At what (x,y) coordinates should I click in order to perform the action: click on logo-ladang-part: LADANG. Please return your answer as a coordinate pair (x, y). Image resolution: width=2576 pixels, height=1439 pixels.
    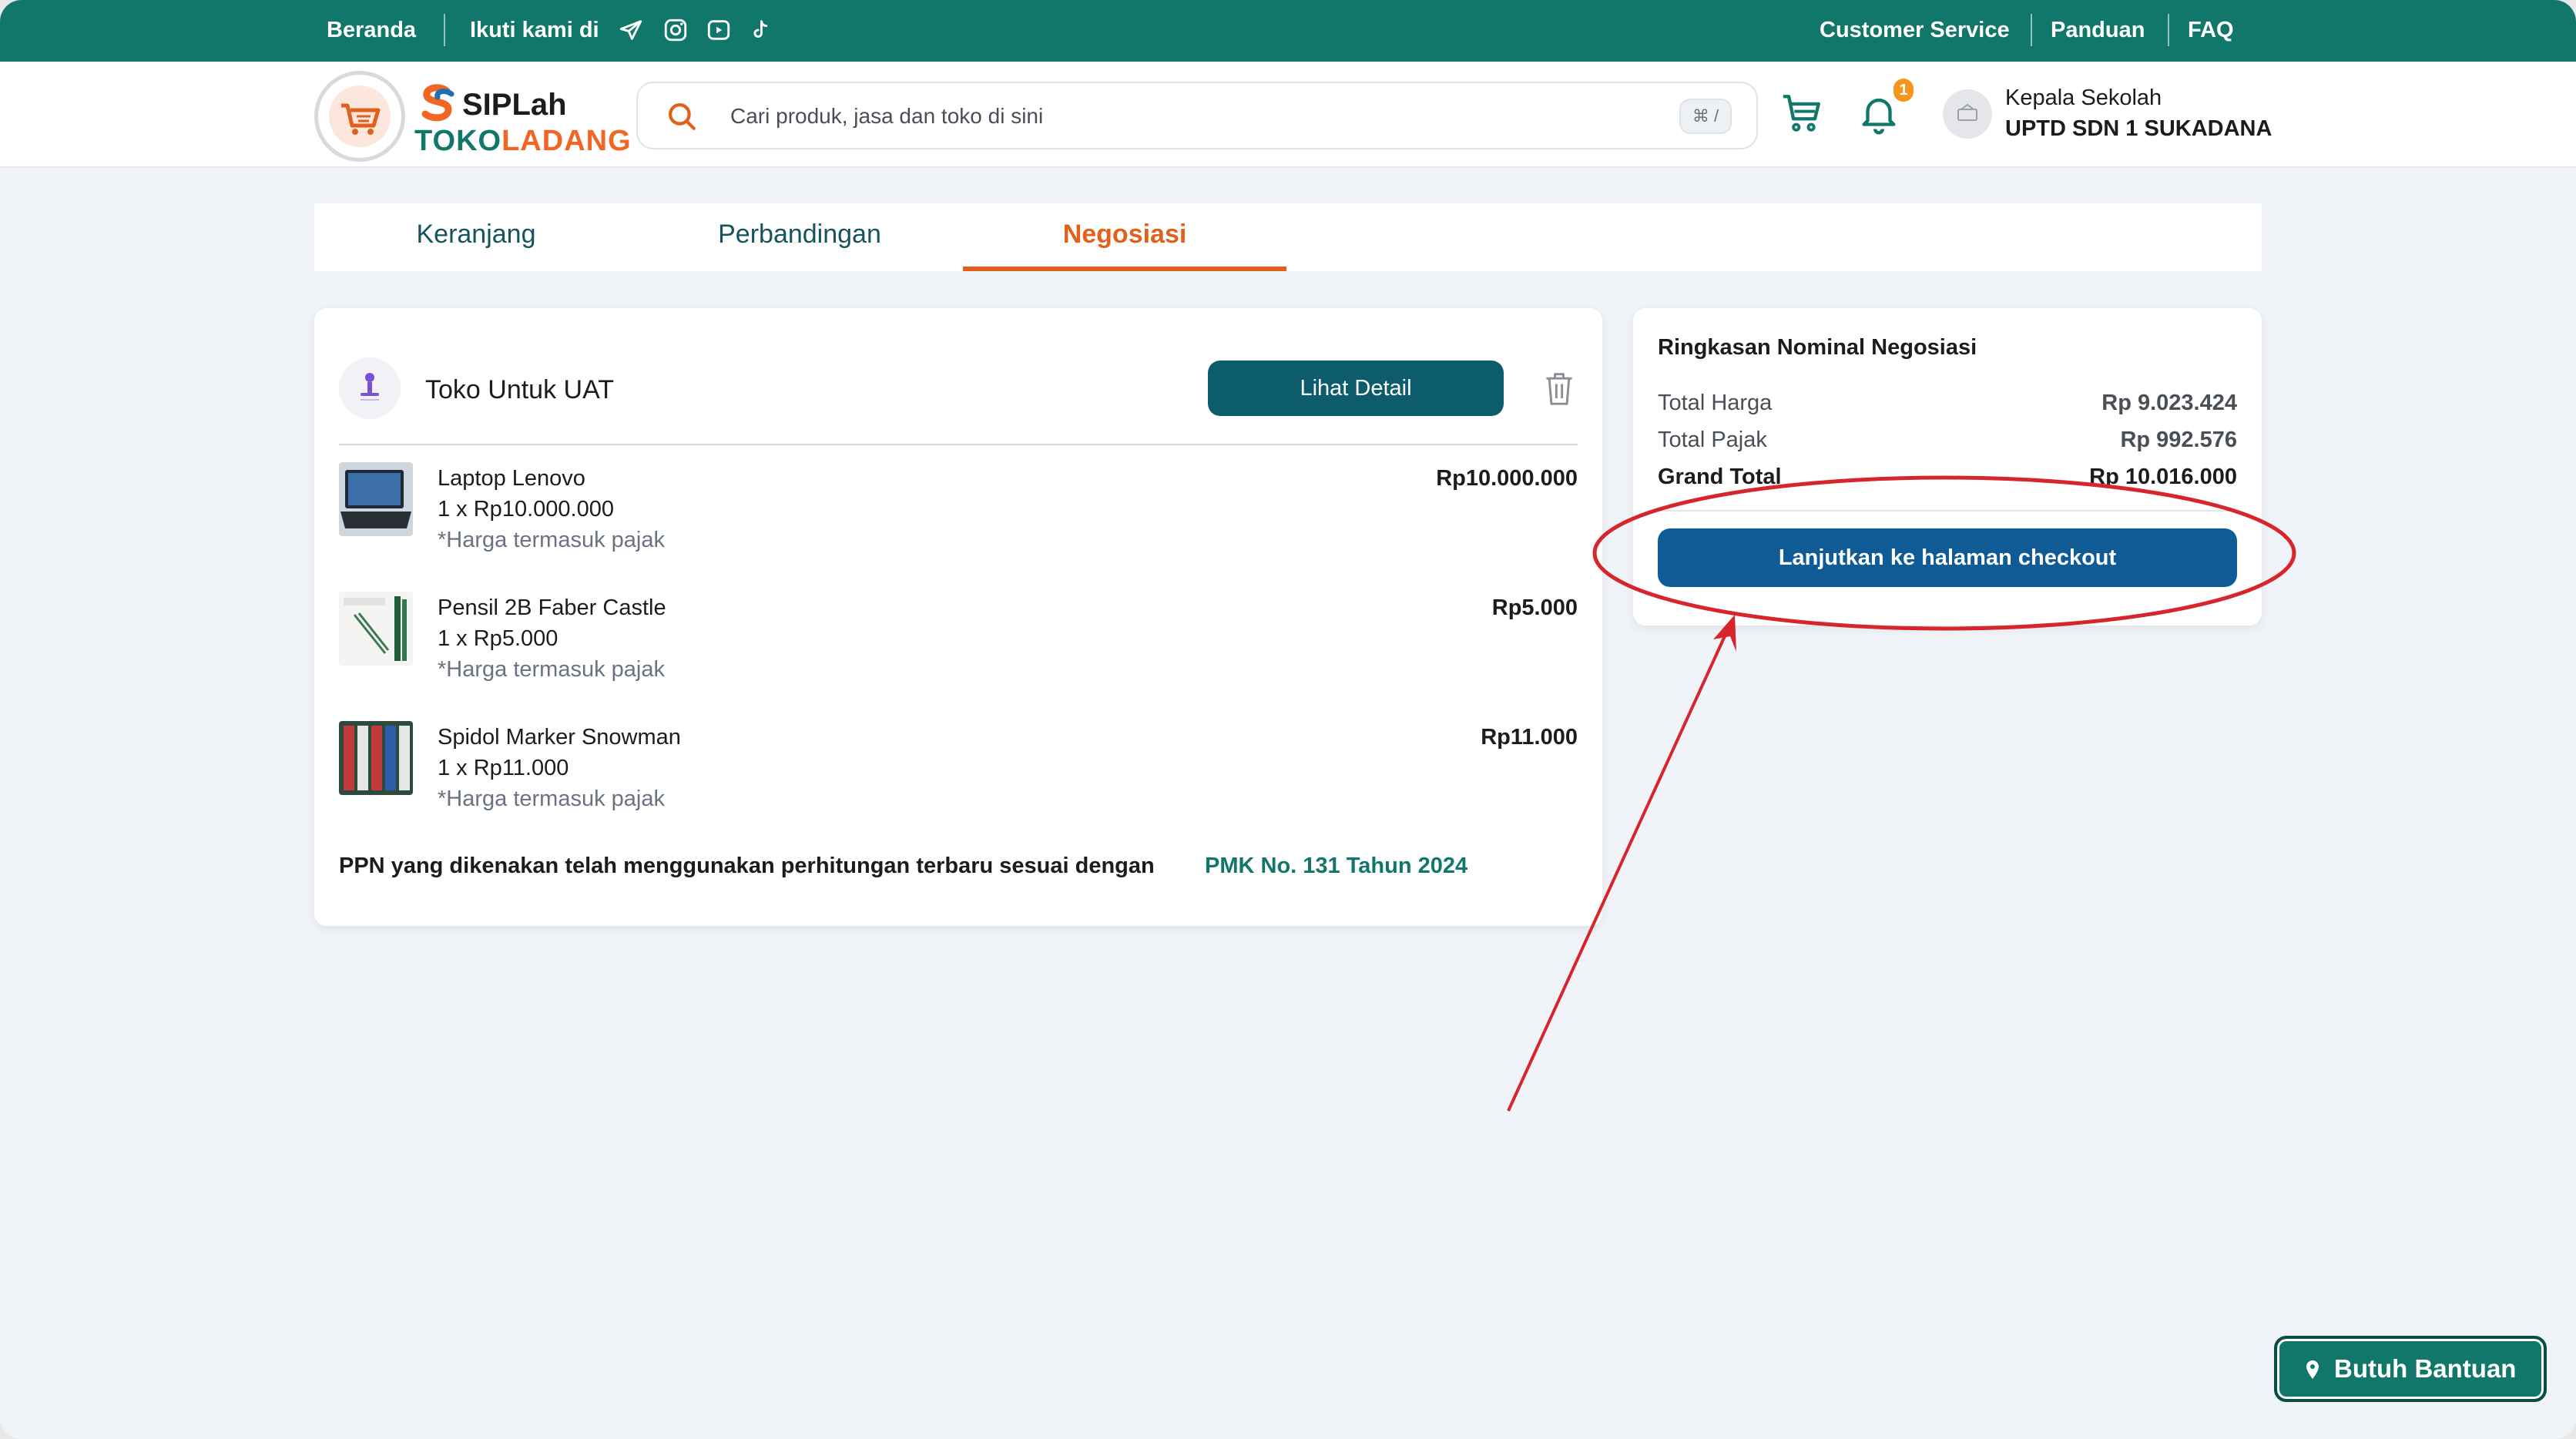
    Looking at the image, I should click on (566, 141).